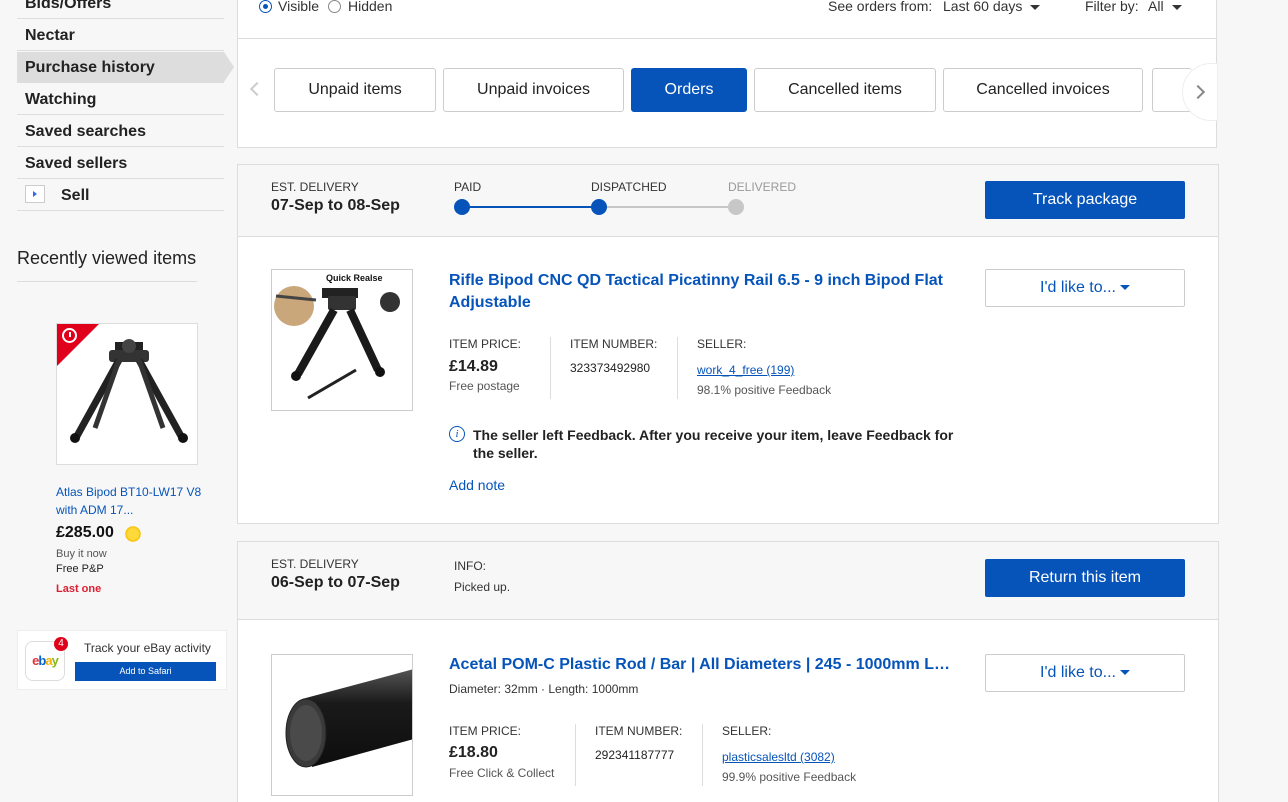 The width and height of the screenshot is (1288, 802). What do you see at coordinates (79, 589) in the screenshot?
I see `recently-viewed-stock: Last one` at bounding box center [79, 589].